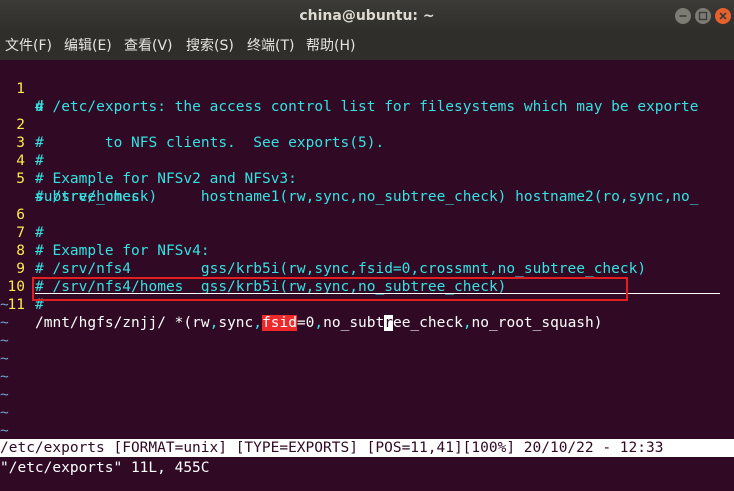  Describe the element at coordinates (367, 46) in the screenshot. I see `menu-bar: 文件(F) 编辑(E) 查看(V) 搜索(S) 终端(T) 帮助(H)` at that location.